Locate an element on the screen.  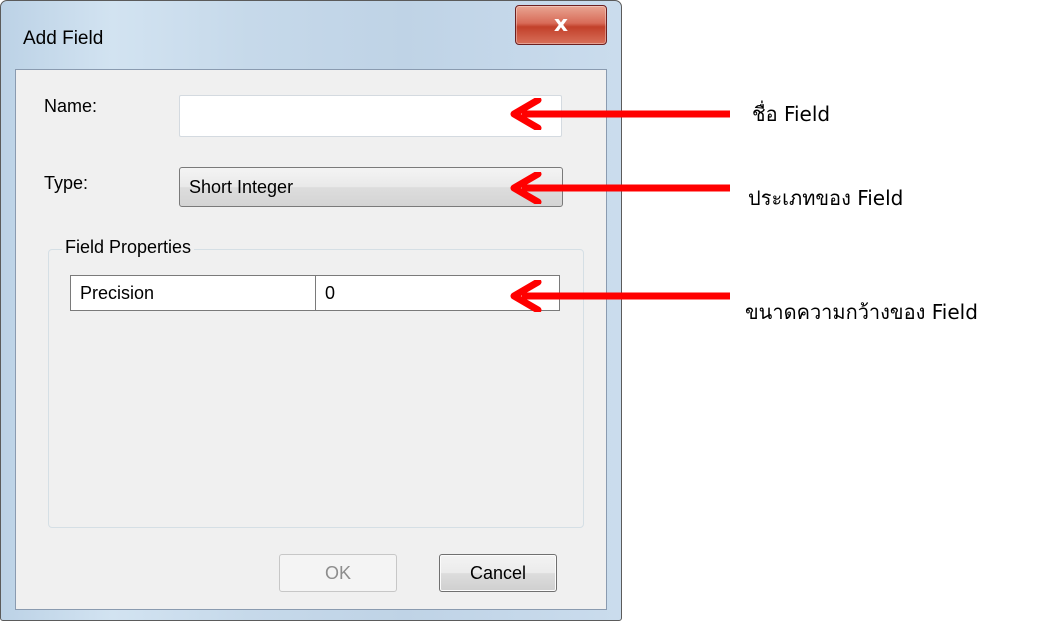
property-name-cell: Precision is located at coordinates (193, 293).